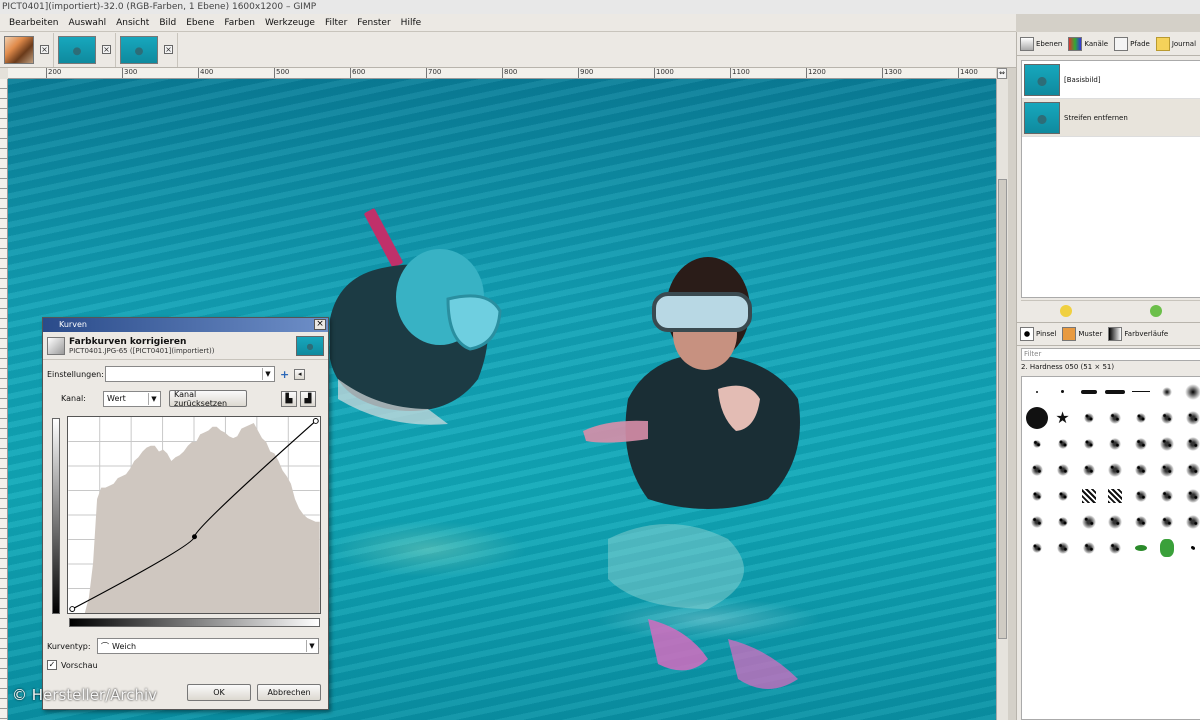 The image size is (1200, 720). Describe the element at coordinates (373, 23) in the screenshot. I see `menu-fenster: Fenster` at that location.